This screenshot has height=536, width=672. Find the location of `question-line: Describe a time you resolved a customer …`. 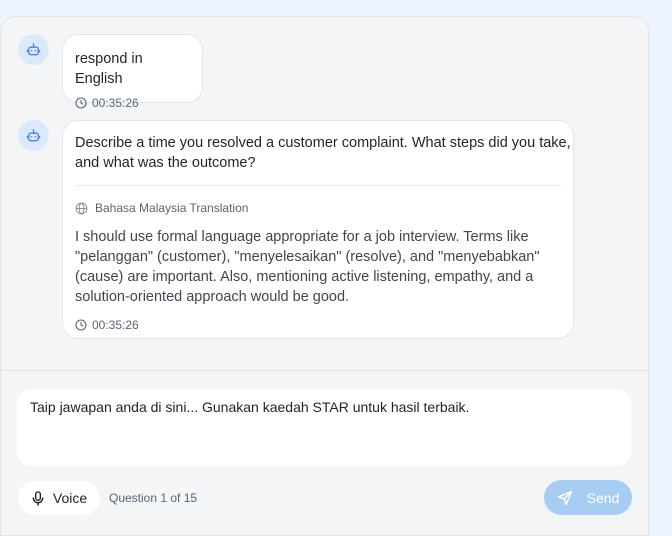

question-line: Describe a time you resolved a customer … is located at coordinates (323, 143).